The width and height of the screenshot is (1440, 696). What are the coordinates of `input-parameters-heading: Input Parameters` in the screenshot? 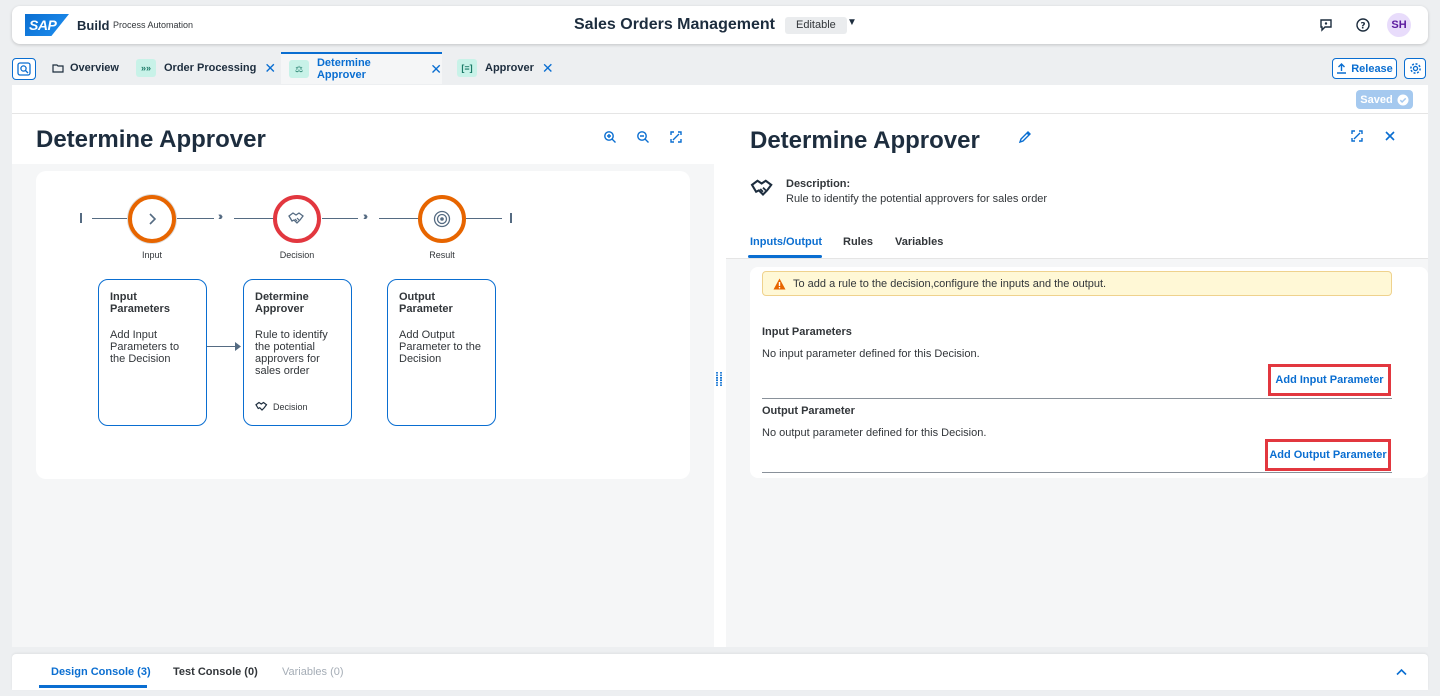 It's located at (807, 332).